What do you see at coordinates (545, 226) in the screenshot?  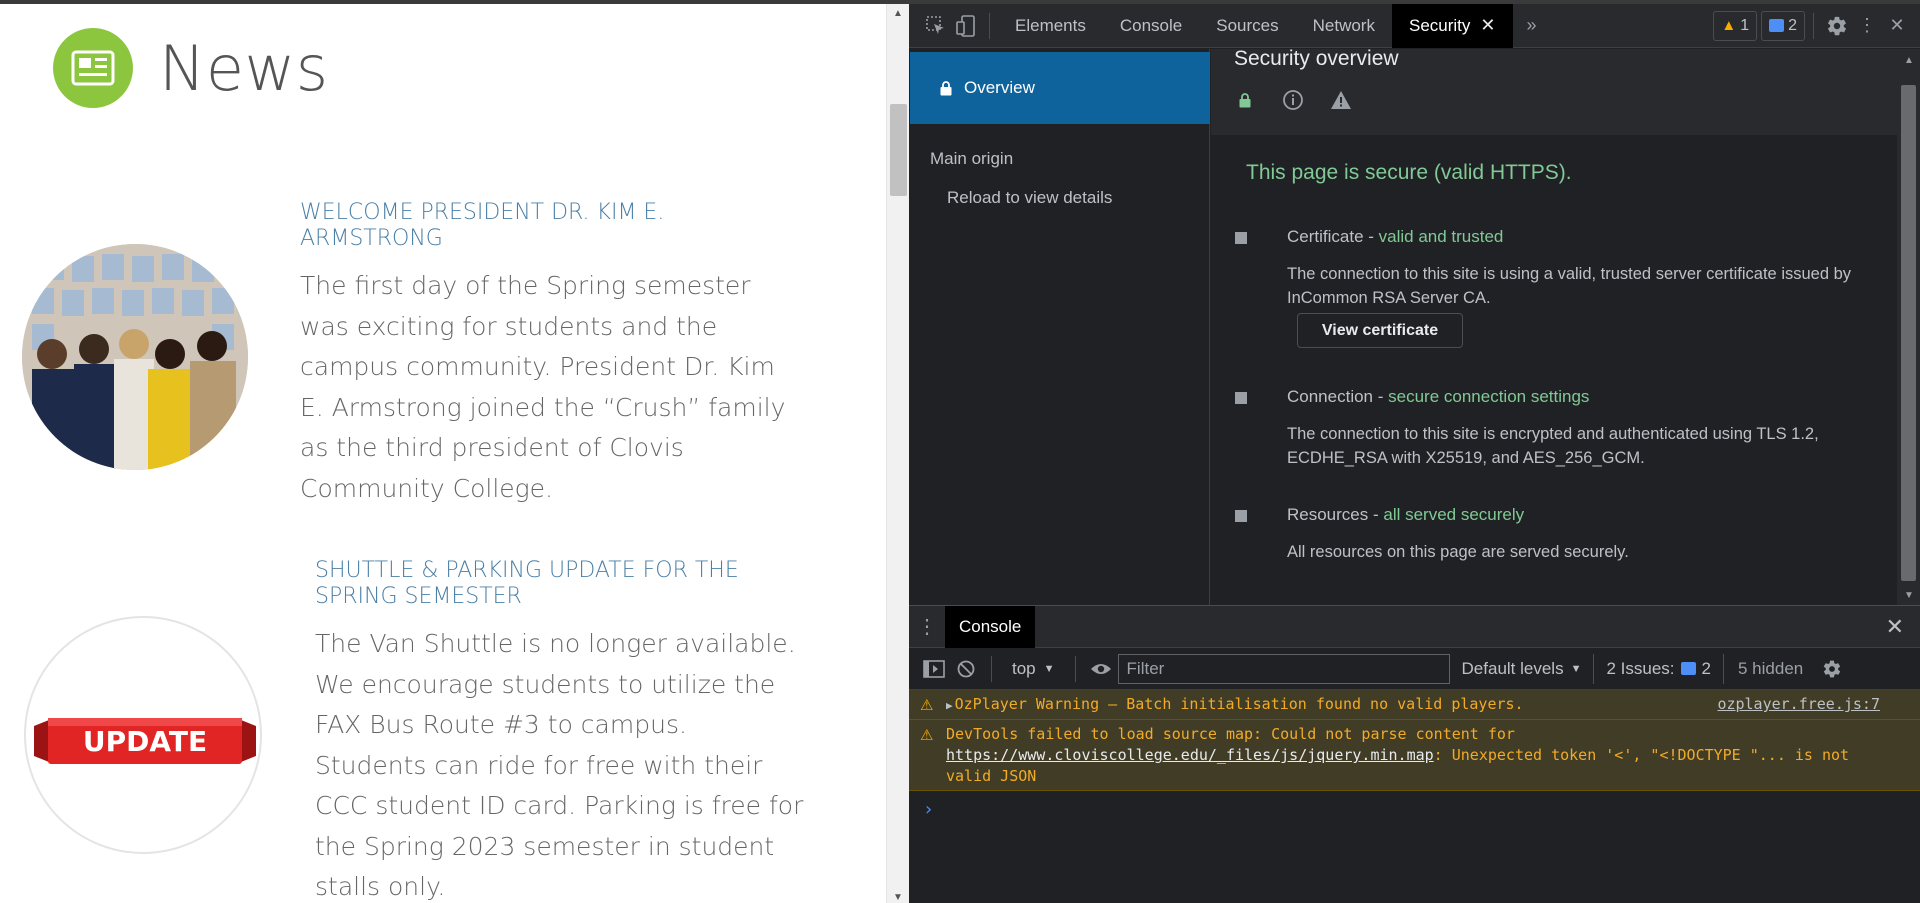 I see `article-heading-link: WELCOME PRESIDENT DR. KIM E. ARMSTRONG` at bounding box center [545, 226].